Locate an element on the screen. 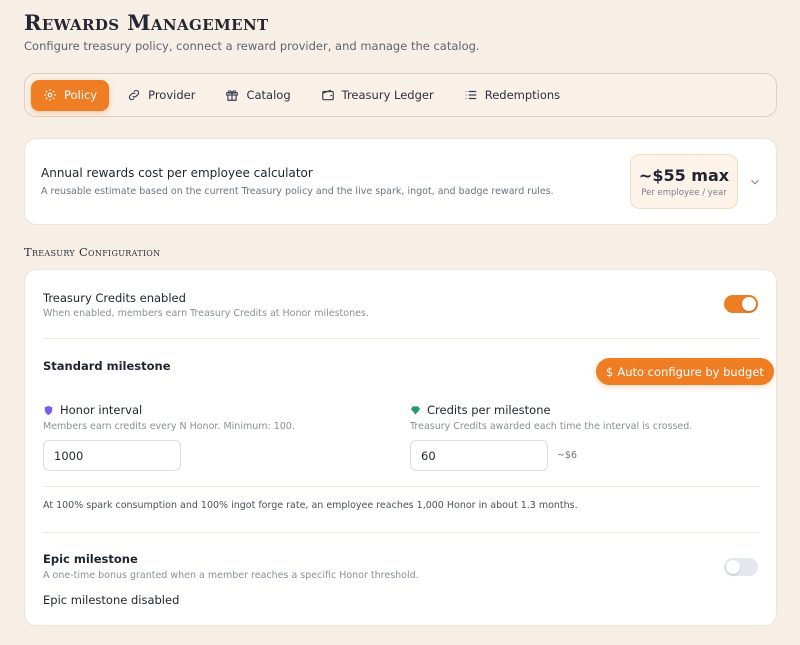 The width and height of the screenshot is (800, 645). tab-treasury-ledger: Treasury Ledger is located at coordinates (377, 95).